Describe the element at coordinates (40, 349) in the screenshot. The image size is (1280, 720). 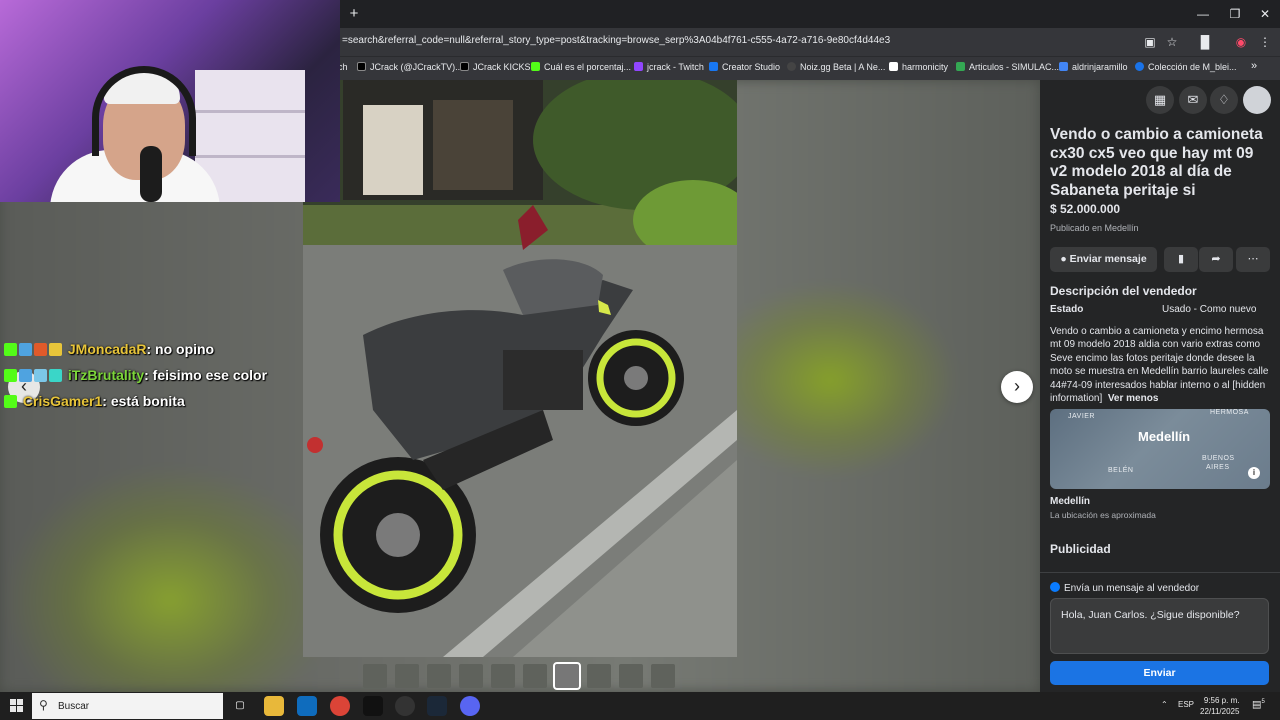
I see `shield-badge-icon` at that location.